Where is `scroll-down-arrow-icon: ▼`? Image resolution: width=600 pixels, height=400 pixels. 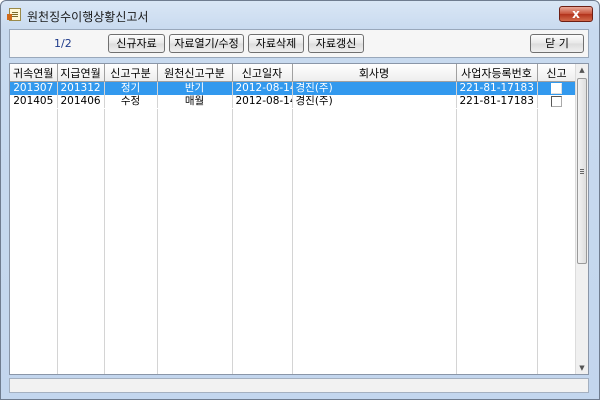 scroll-down-arrow-icon: ▼ is located at coordinates (582, 368).